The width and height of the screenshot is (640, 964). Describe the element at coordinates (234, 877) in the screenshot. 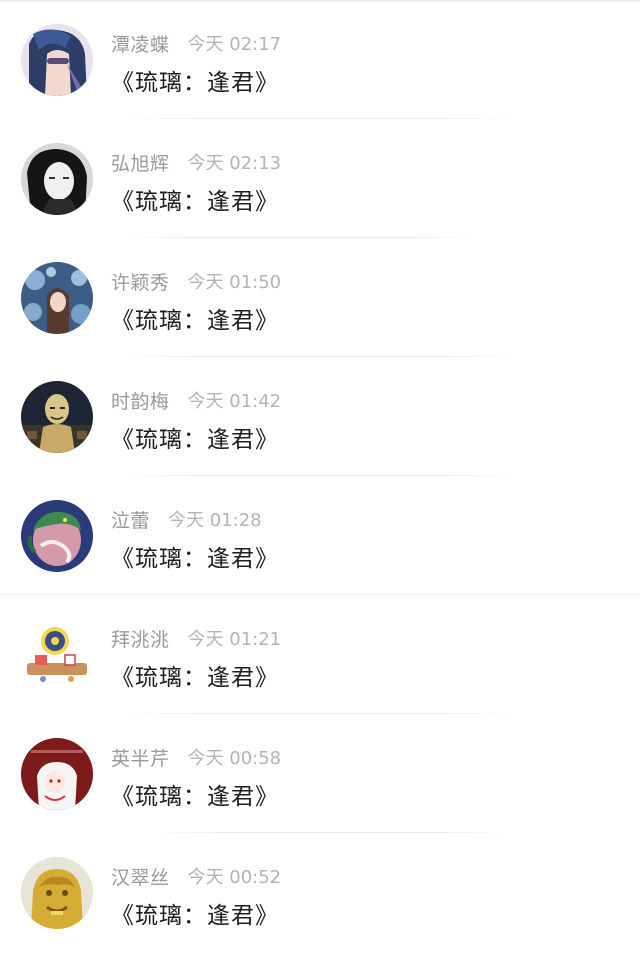

I see `comment-time: 今天 00:52` at that location.